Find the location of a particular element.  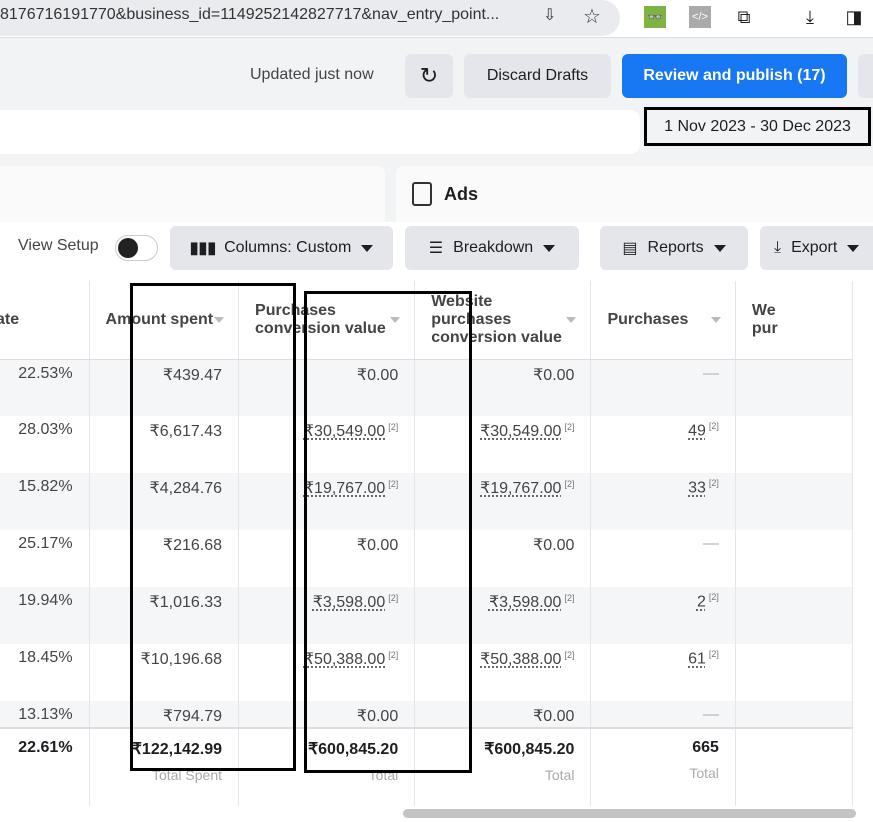

refresh-button: ↻ is located at coordinates (429, 76).